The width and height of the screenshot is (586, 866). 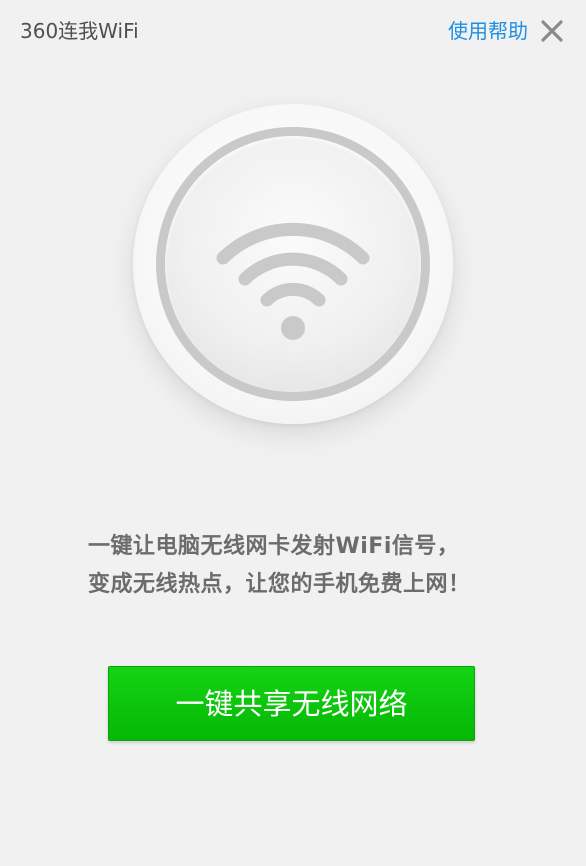 What do you see at coordinates (291, 703) in the screenshot?
I see `share-wifi-button: 一键共享无线网络` at bounding box center [291, 703].